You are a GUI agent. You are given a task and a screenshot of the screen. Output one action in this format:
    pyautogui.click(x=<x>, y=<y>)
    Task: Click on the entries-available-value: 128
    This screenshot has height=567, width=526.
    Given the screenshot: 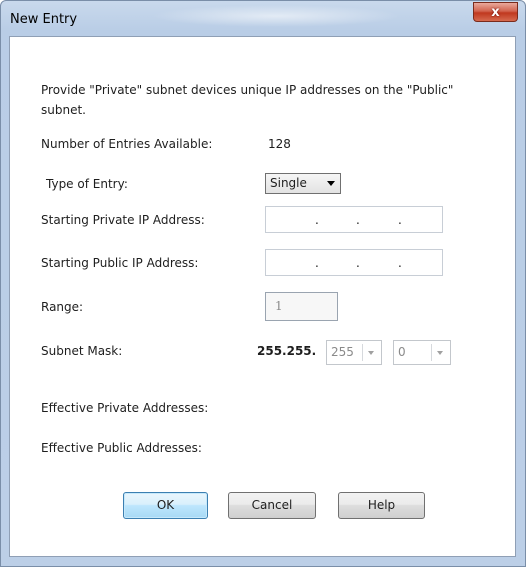 What is the action you would take?
    pyautogui.click(x=279, y=144)
    